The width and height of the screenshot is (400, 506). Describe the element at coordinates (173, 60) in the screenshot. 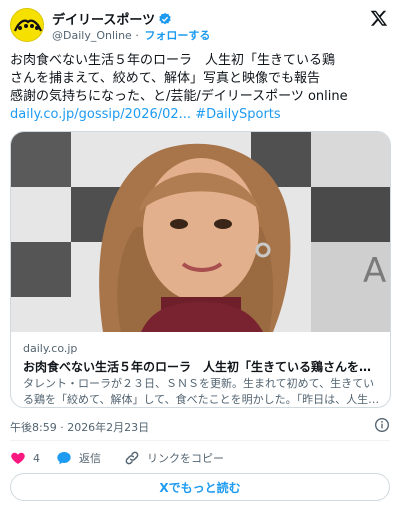

I see `tweet-text-line-1: お肉食べない生活５年のローラ 人生初「生きている鶏` at that location.